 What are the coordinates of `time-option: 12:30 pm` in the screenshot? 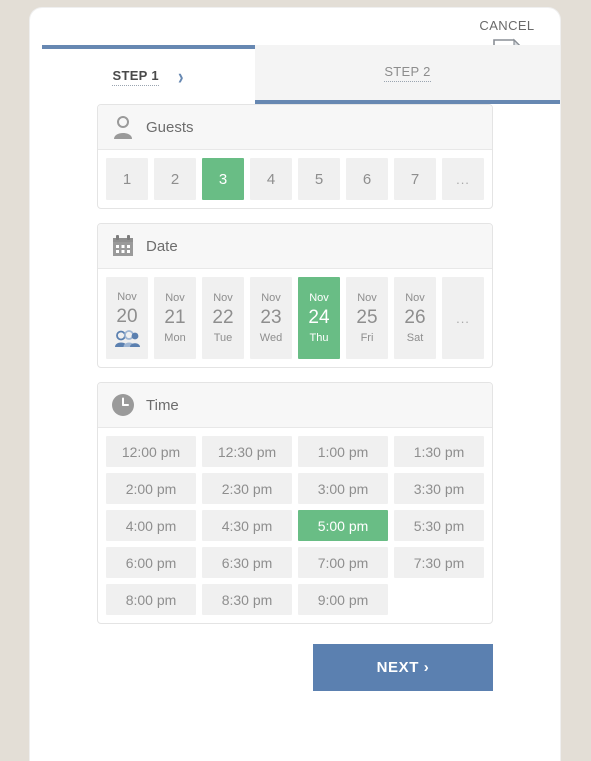 It's located at (247, 451).